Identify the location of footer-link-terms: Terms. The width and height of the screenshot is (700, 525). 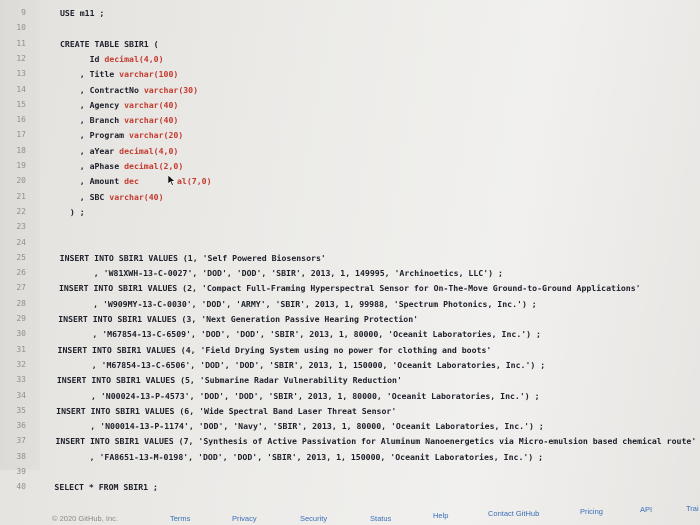
(180, 518).